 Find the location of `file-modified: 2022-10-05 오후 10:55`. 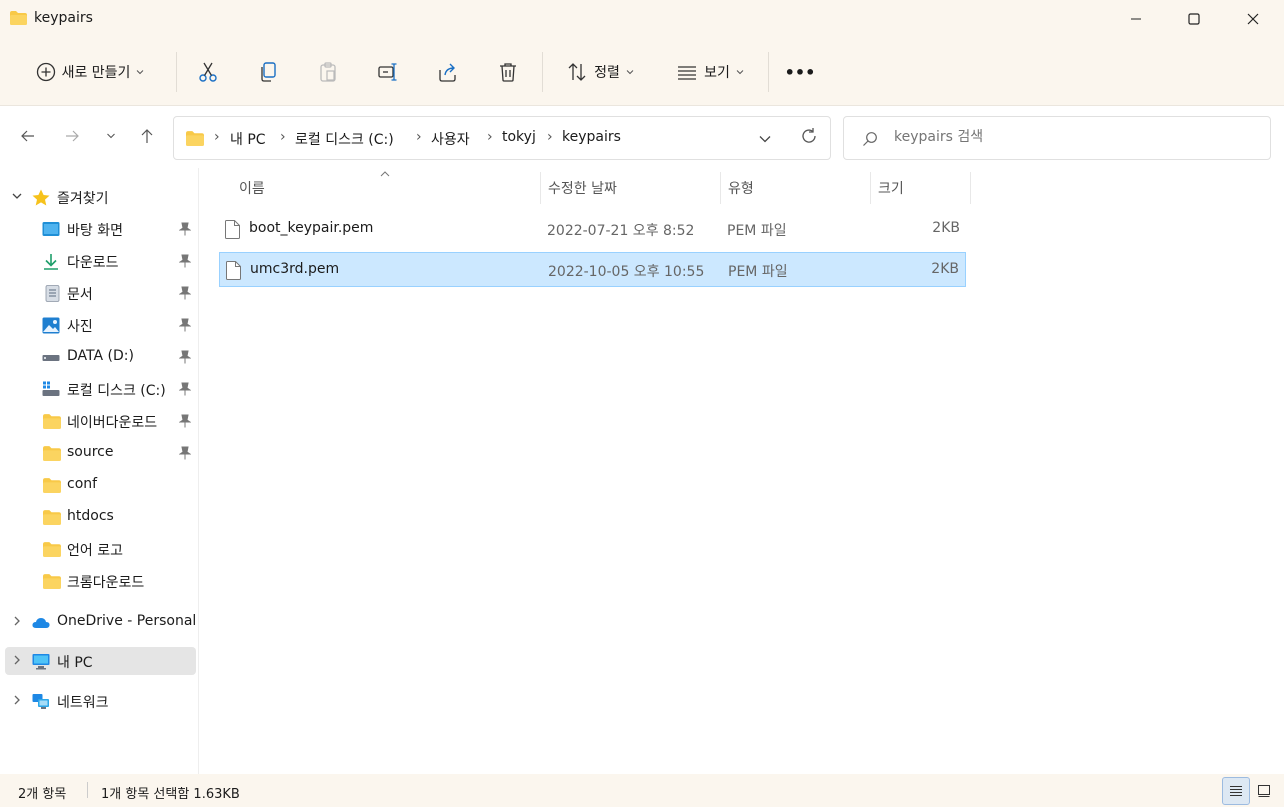

file-modified: 2022-10-05 오후 10:55 is located at coordinates (626, 272).